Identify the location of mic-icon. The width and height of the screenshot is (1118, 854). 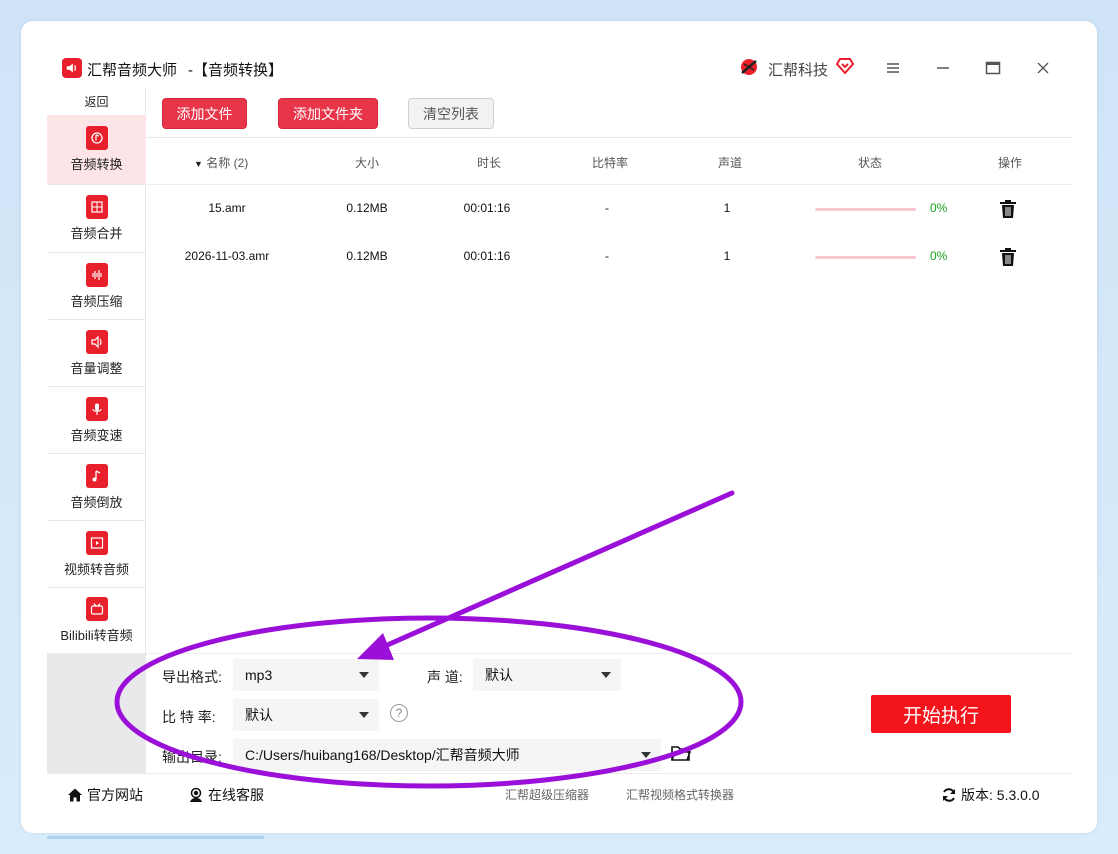
(96, 408).